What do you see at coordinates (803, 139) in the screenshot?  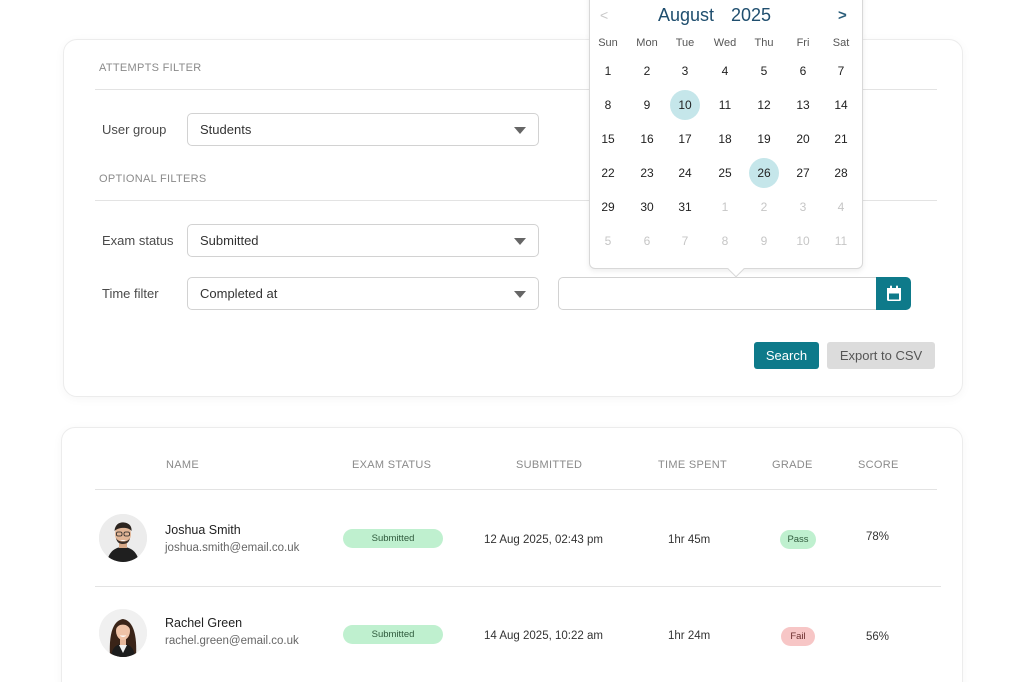 I see `calendar-day: 20` at bounding box center [803, 139].